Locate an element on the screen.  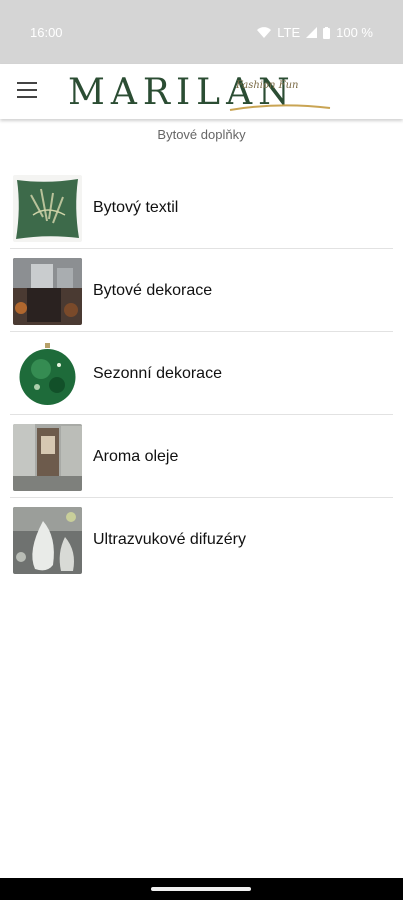
brand-logo: MARILAN Fashion Fun is located at coordinates (200, 92).